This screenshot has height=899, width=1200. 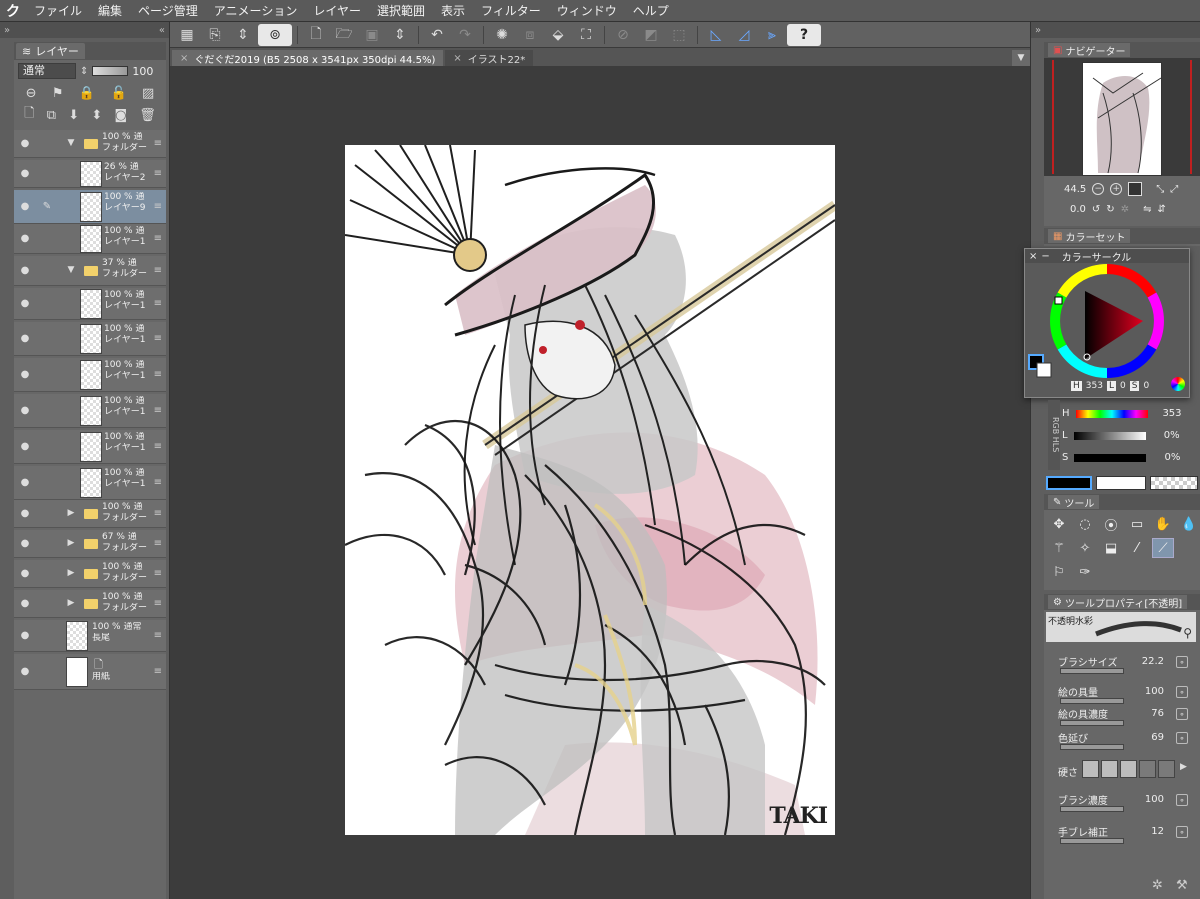 What do you see at coordinates (1189, 524) in the screenshot?
I see `blend-icon: 💧` at bounding box center [1189, 524].